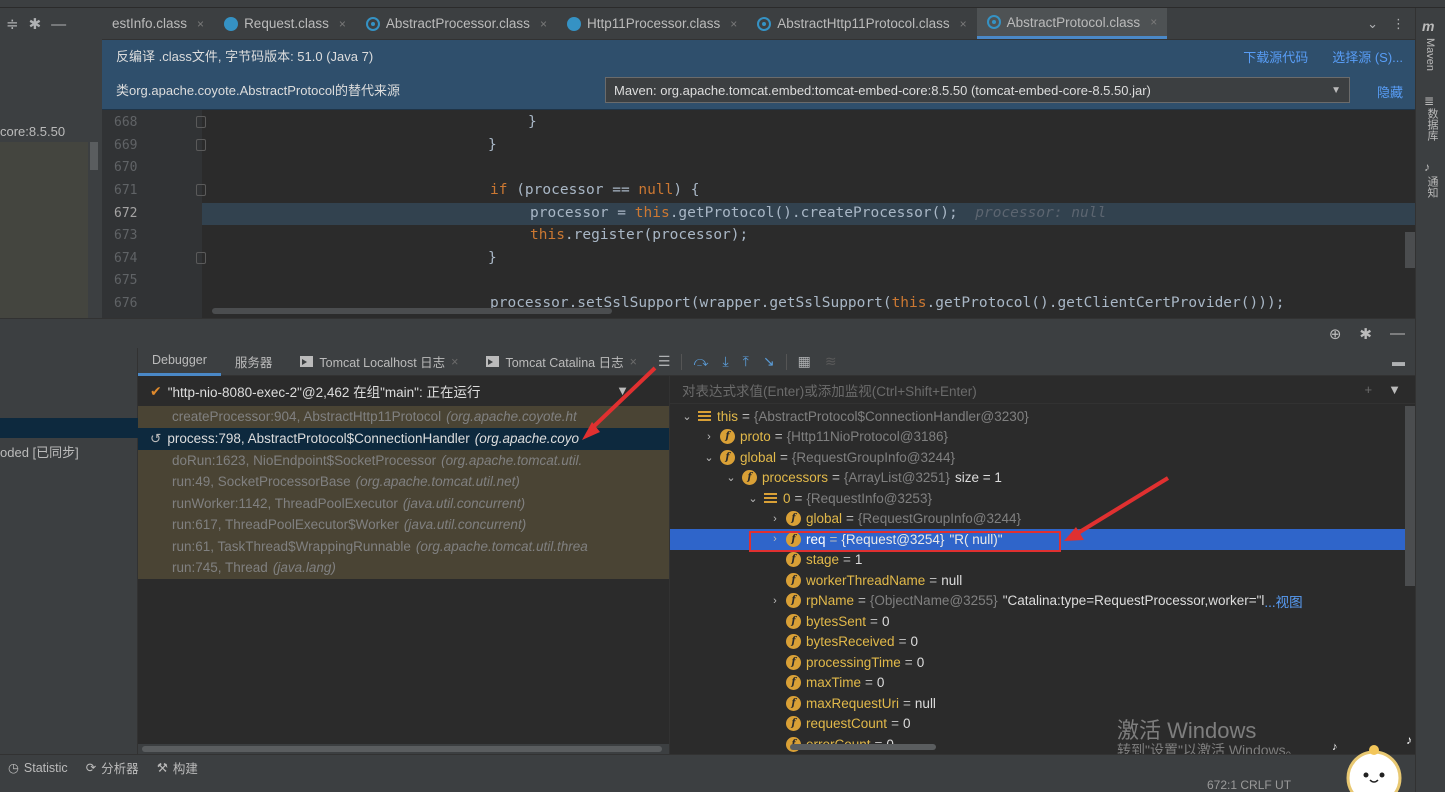 The image size is (1445, 792). What do you see at coordinates (1042, 683) in the screenshot?
I see `variable-row: f maxTime = 0` at bounding box center [1042, 683].